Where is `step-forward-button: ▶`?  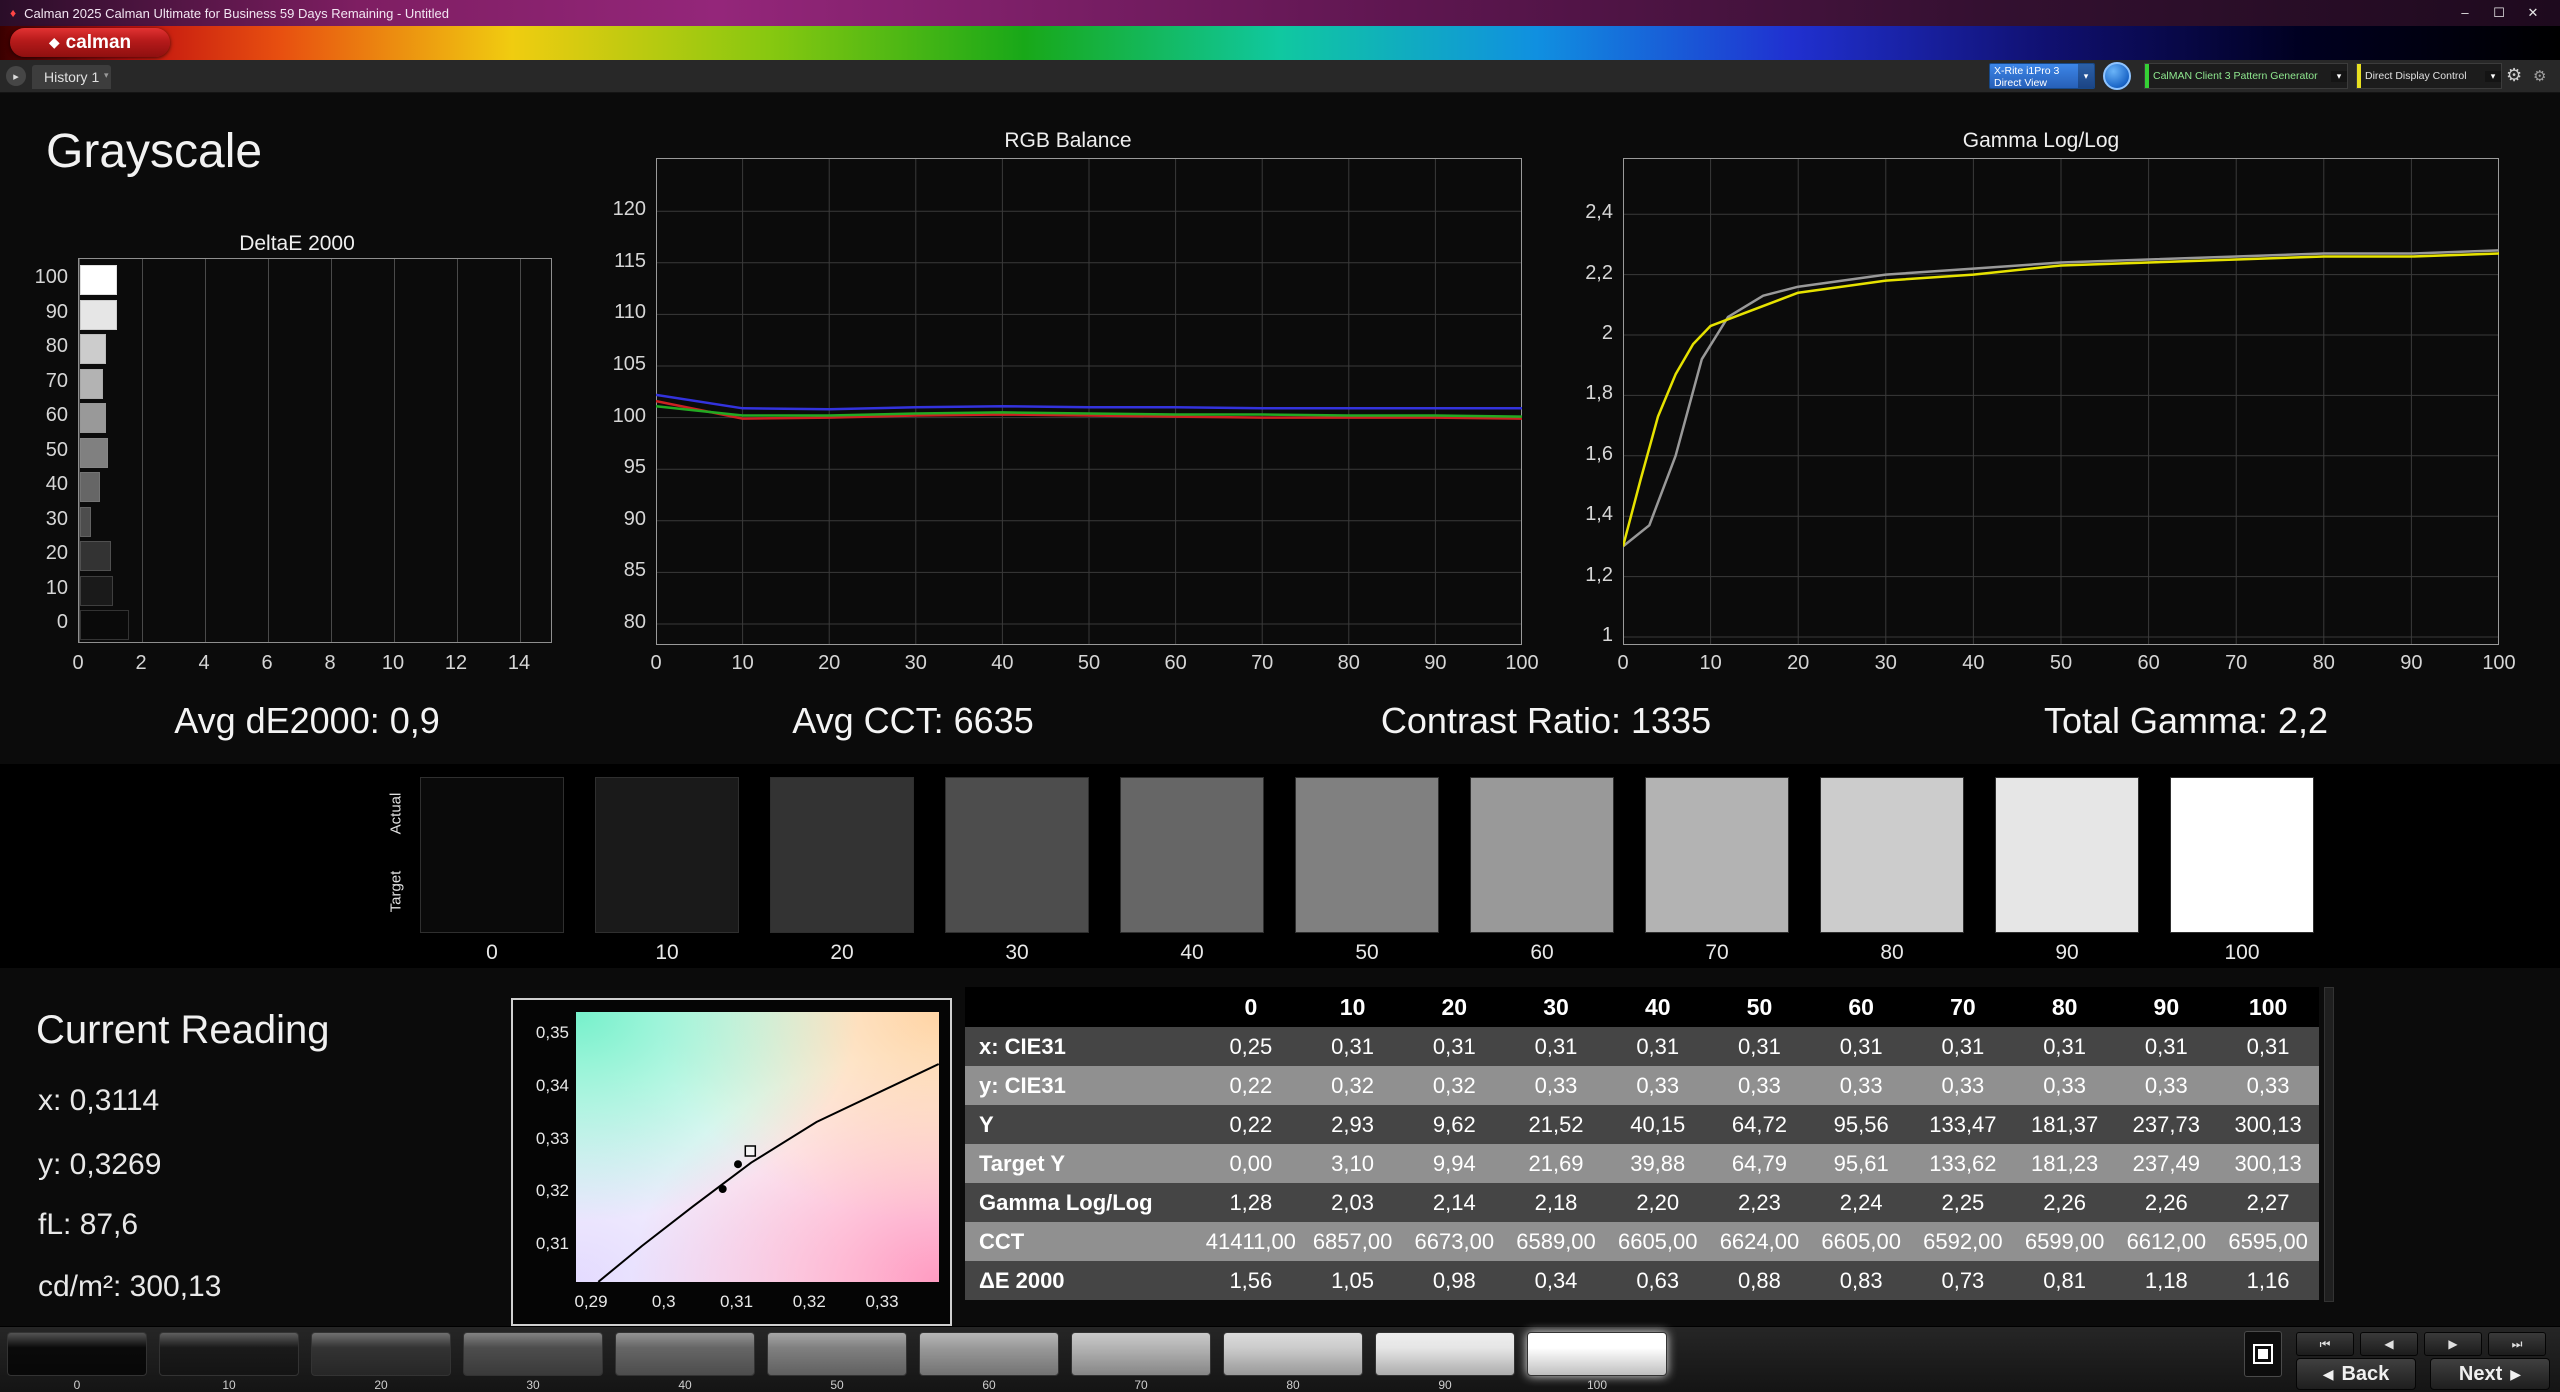 step-forward-button: ▶ is located at coordinates (2453, 1344).